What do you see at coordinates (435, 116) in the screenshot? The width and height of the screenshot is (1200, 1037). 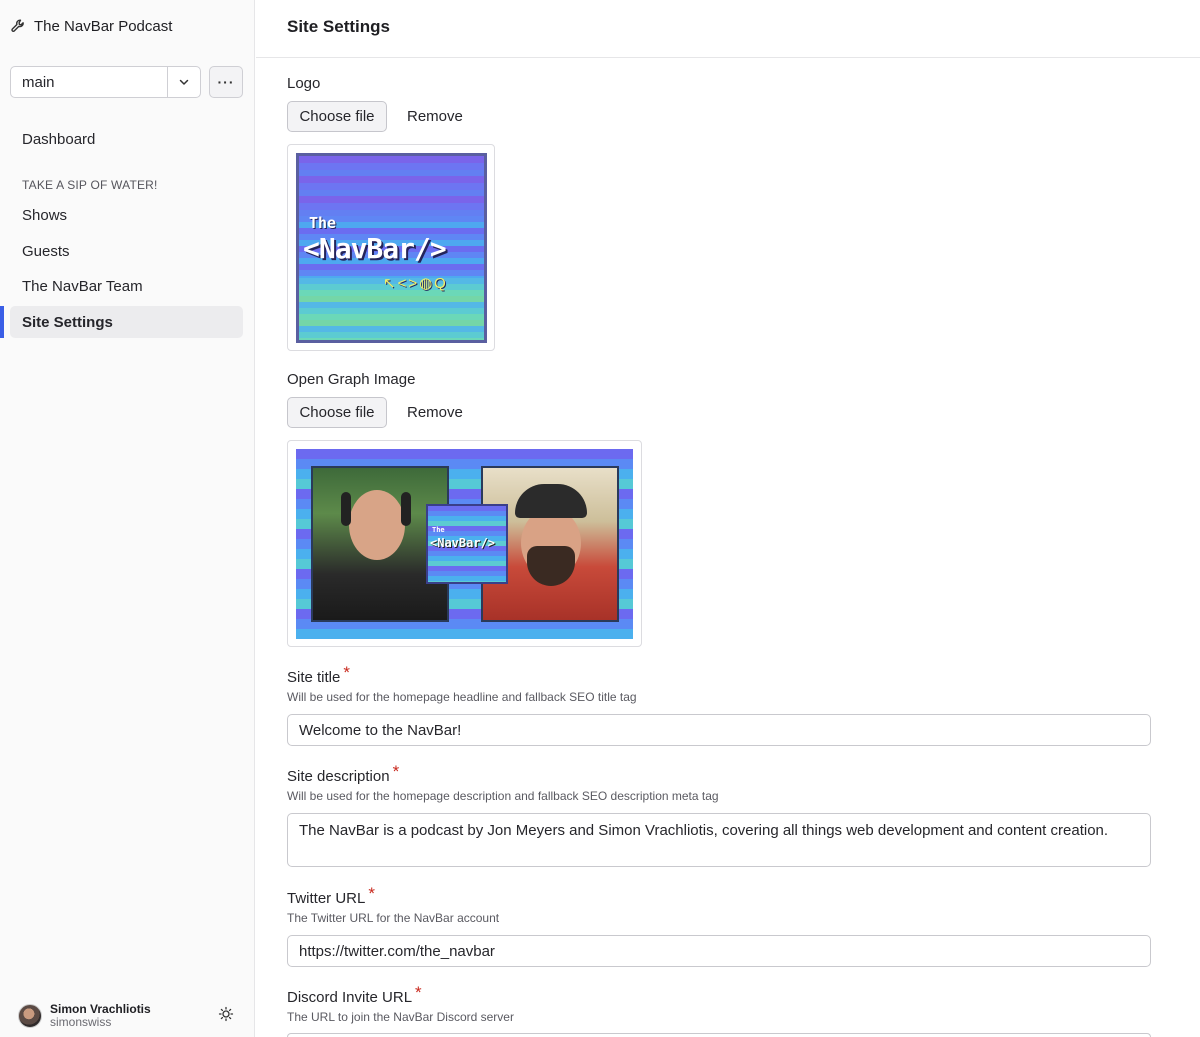 I see `logo-remove-button: Remove` at bounding box center [435, 116].